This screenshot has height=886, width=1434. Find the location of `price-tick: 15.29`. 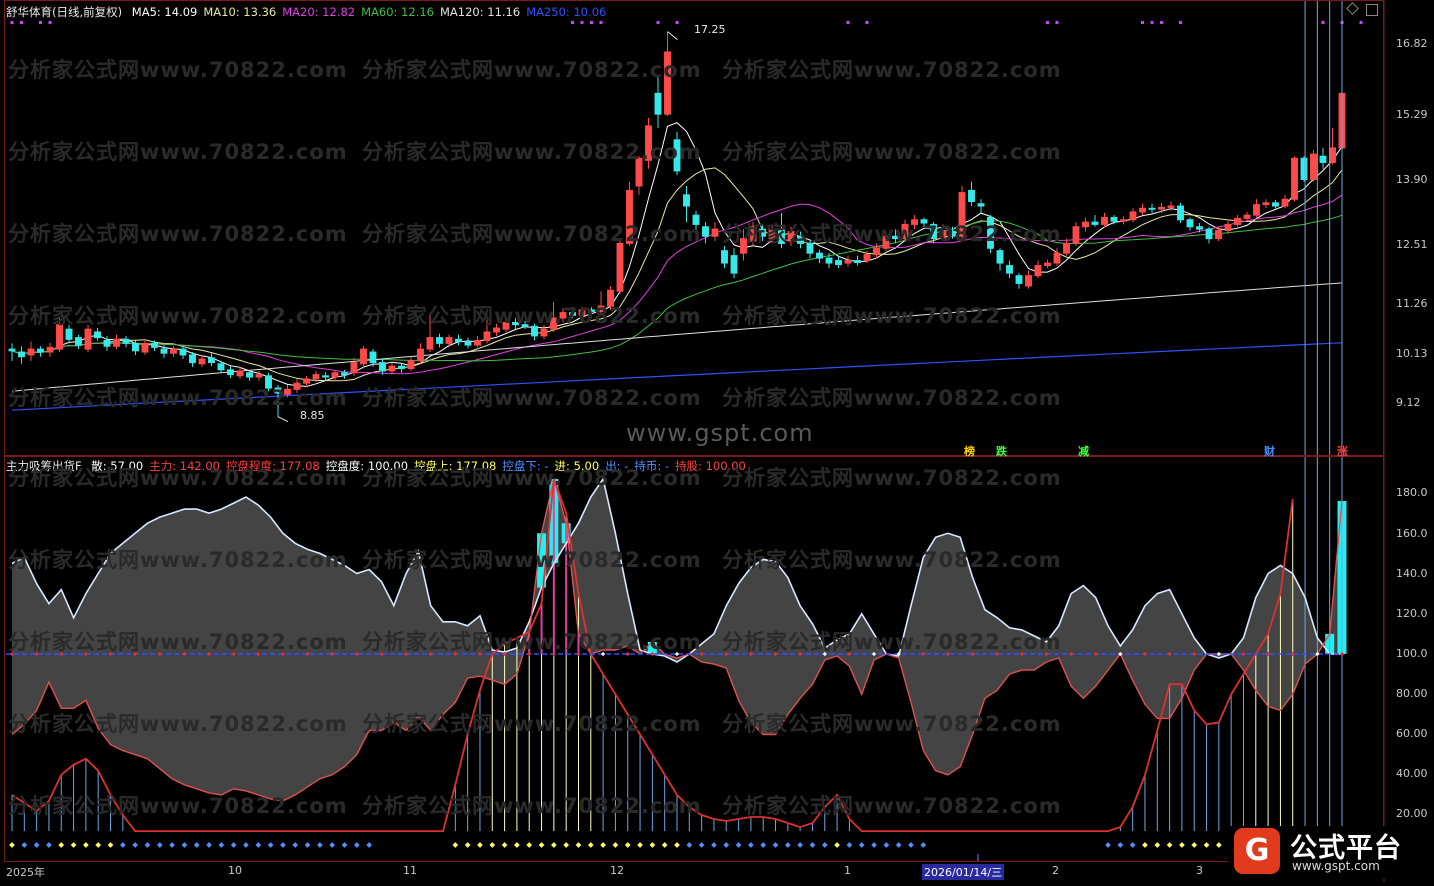

price-tick: 15.29 is located at coordinates (1412, 114).